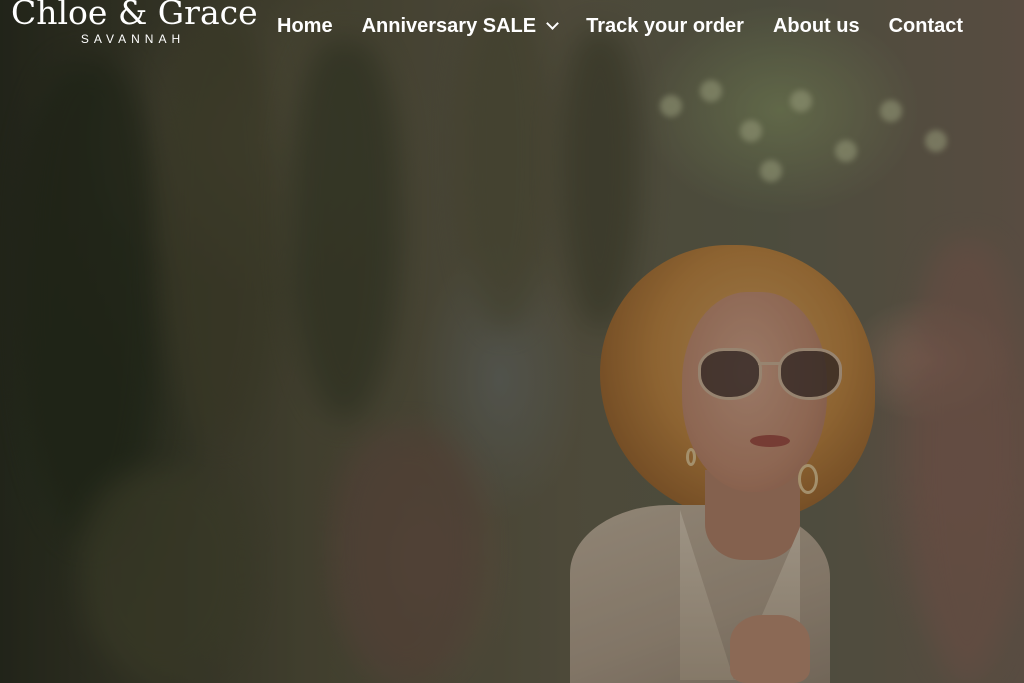  I want to click on nav-item-label: Contact, so click(926, 25).